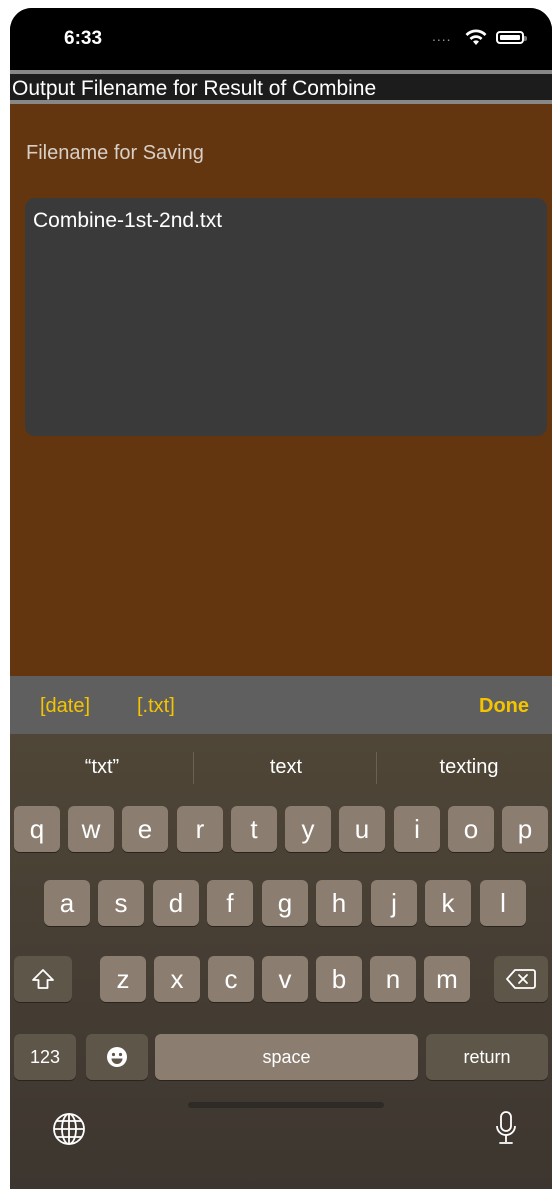 This screenshot has width=552, height=1189. I want to click on wifi-icon, so click(476, 37).